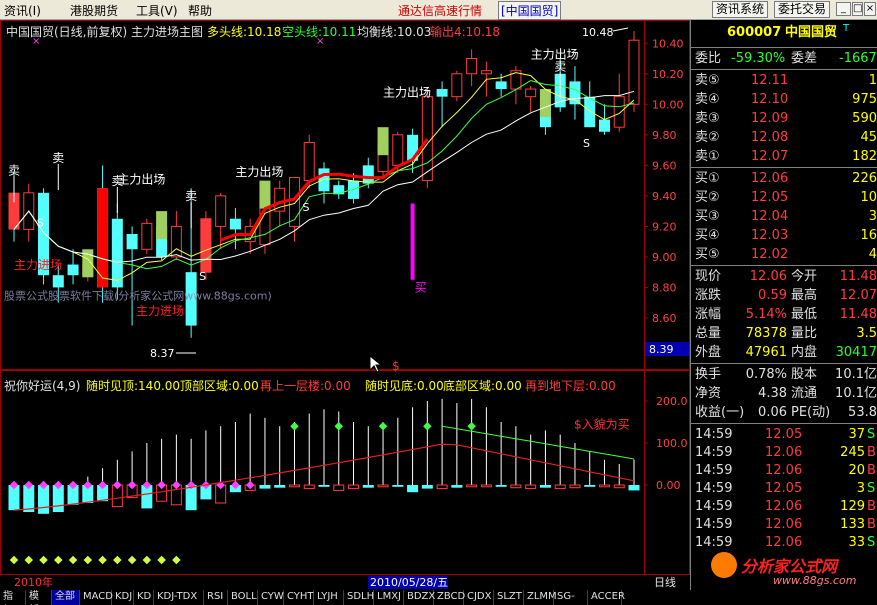  Describe the element at coordinates (707, 118) in the screenshot. I see `sell-level-cell: 卖③` at that location.